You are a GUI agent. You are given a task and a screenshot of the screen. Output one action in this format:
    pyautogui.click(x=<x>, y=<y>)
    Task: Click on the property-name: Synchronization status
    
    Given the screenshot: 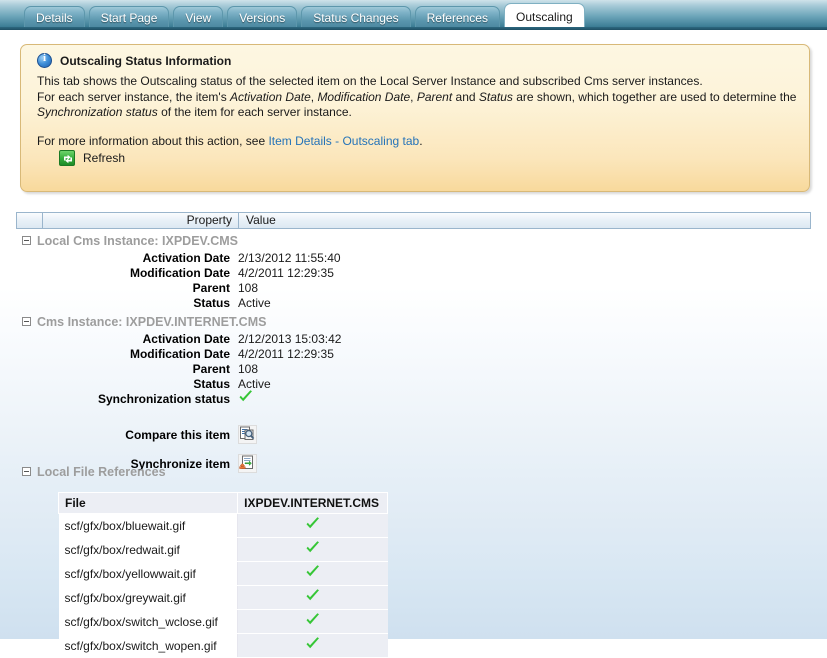 What is the action you would take?
    pyautogui.click(x=163, y=398)
    